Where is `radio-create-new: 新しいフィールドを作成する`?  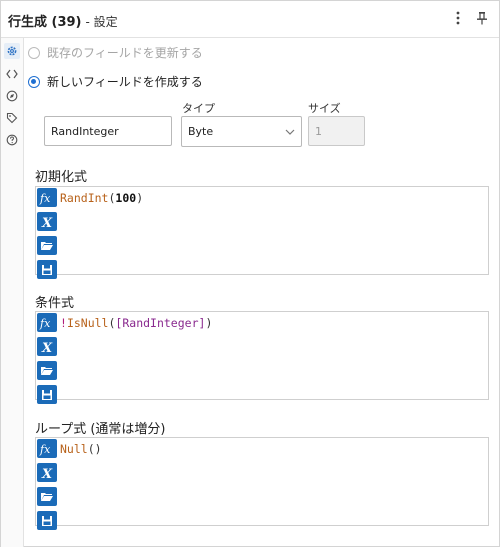 radio-create-new: 新しいフィールドを作成する is located at coordinates (115, 81).